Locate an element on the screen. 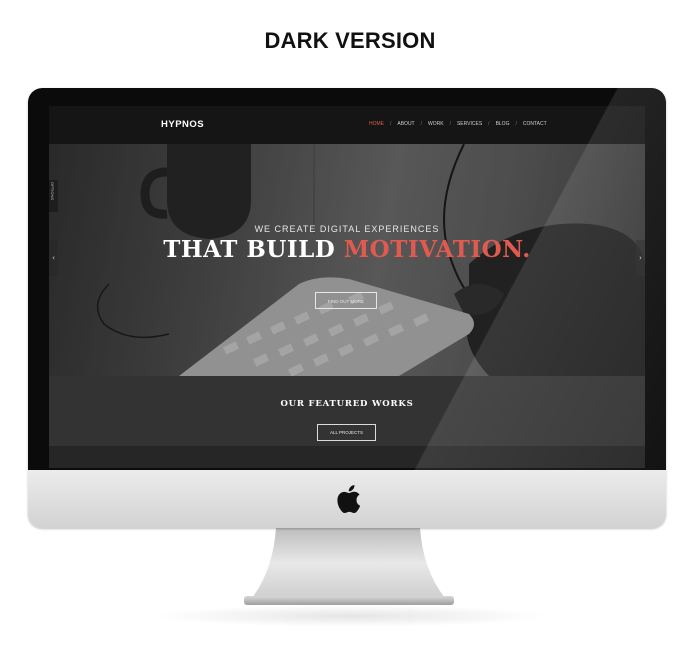 The image size is (700, 645). find-out-more-button: FIND OUT MORE is located at coordinates (346, 300).